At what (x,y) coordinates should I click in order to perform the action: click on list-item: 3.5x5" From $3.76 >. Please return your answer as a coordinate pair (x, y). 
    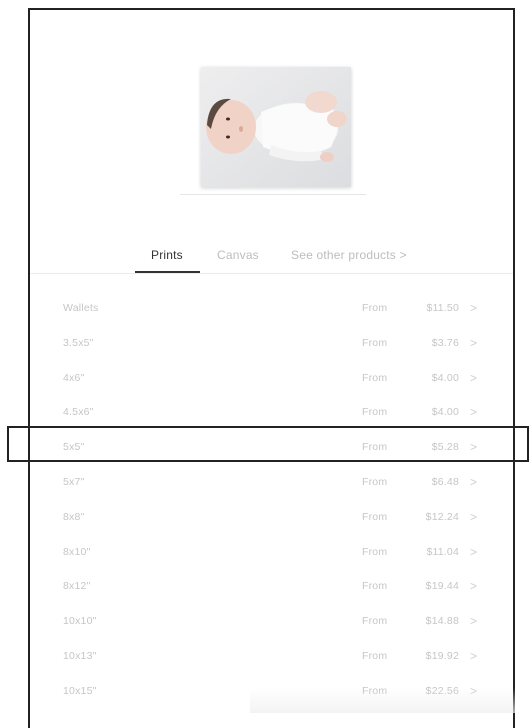
    Looking at the image, I should click on (271, 344).